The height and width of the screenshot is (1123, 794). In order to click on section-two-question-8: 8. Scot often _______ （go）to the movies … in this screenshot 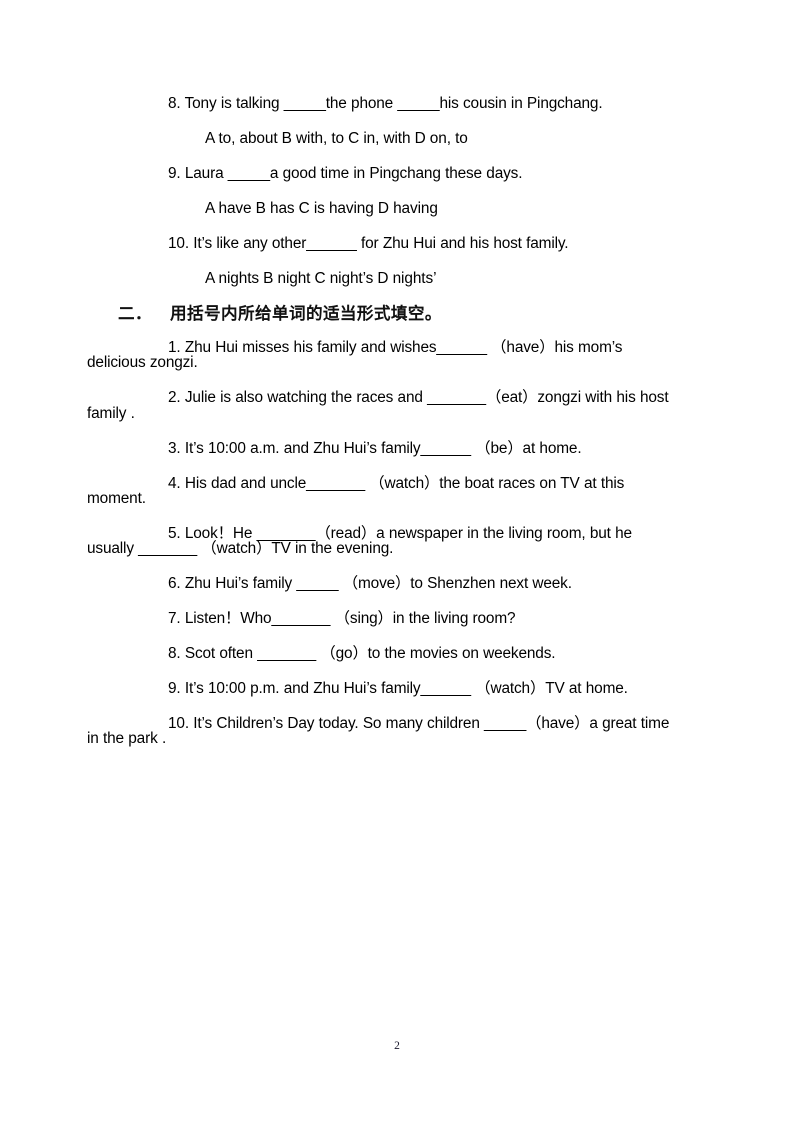, I will do `click(362, 653)`.